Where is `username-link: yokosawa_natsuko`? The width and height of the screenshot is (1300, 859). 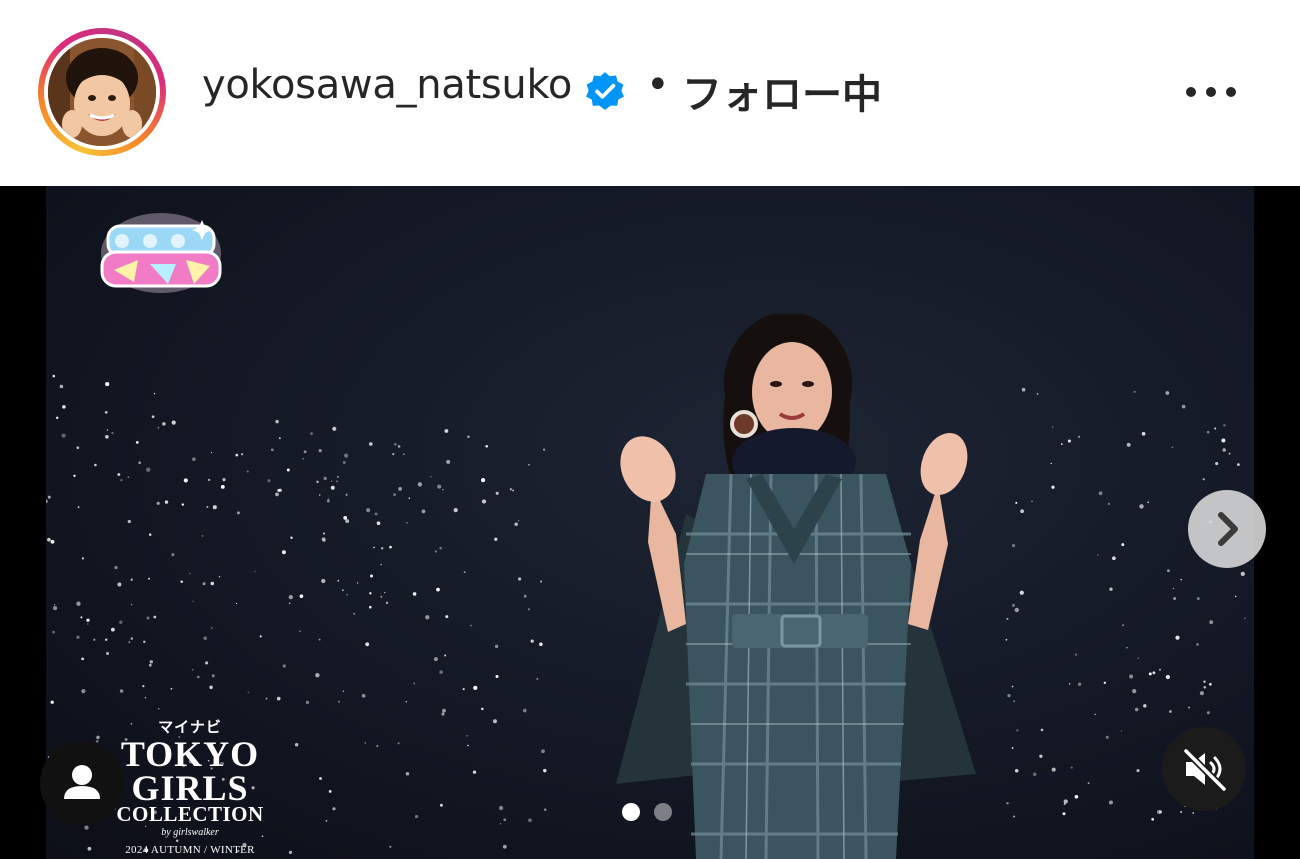 username-link: yokosawa_natsuko is located at coordinates (387, 85).